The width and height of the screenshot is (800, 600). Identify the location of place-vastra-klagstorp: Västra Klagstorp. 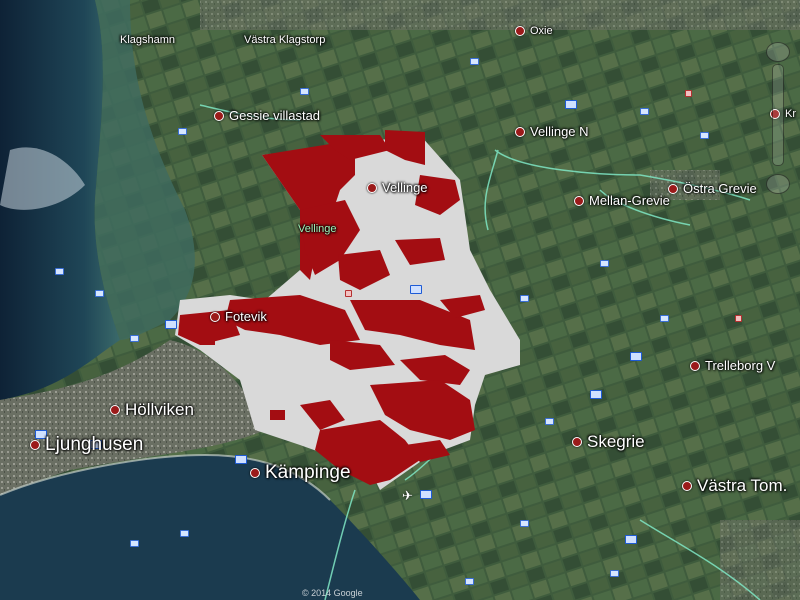
(284, 40).